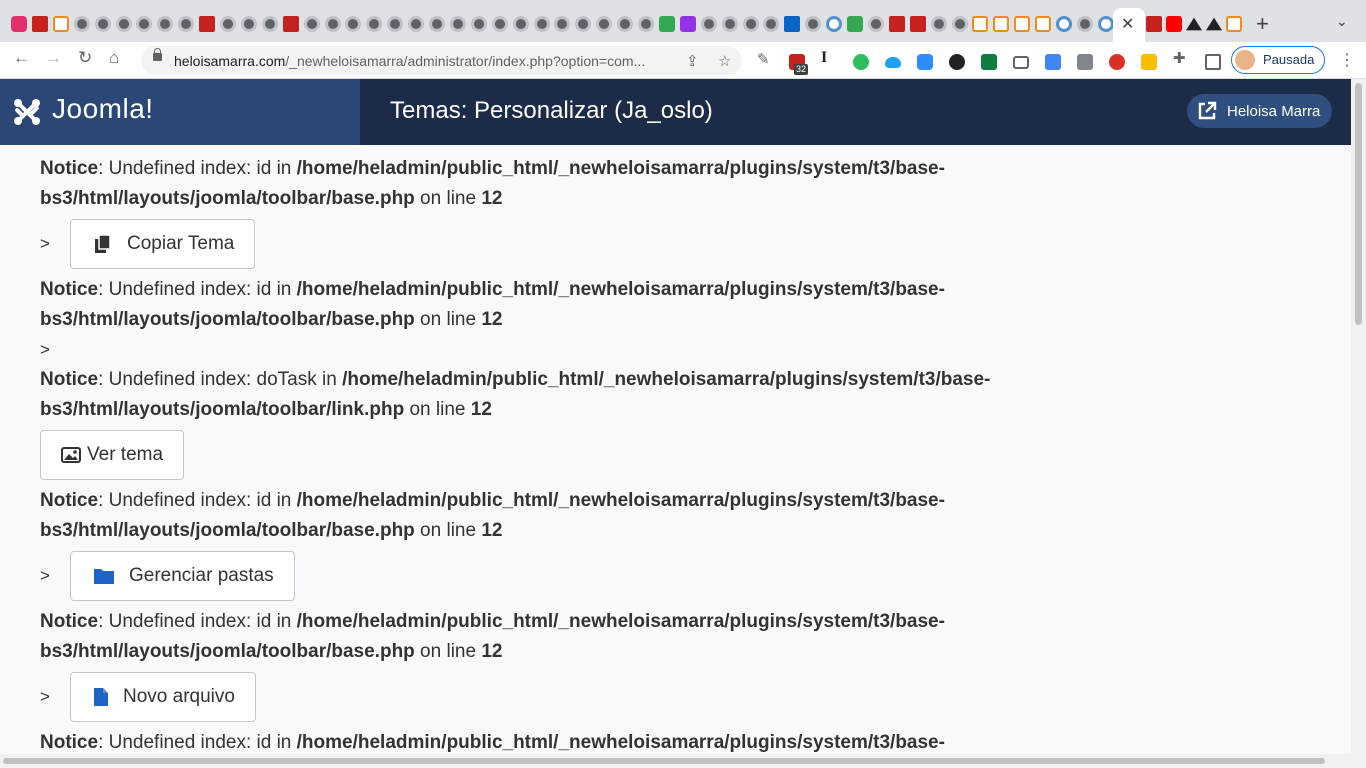 This screenshot has width=1366, height=768. Describe the element at coordinates (1085, 62) in the screenshot. I see `puzzle-ext-icon` at that location.